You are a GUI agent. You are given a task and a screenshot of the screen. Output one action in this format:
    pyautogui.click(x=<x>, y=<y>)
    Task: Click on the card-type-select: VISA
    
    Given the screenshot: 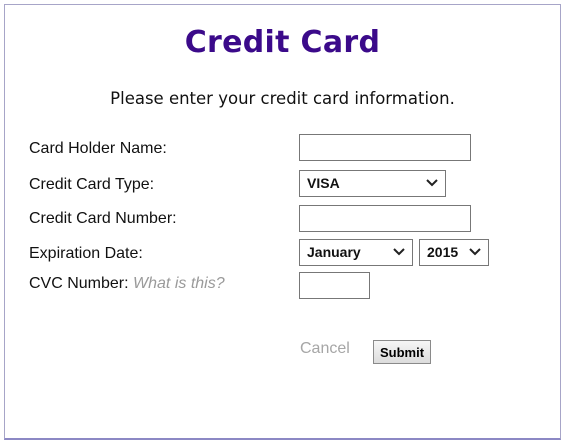 What is the action you would take?
    pyautogui.click(x=372, y=183)
    